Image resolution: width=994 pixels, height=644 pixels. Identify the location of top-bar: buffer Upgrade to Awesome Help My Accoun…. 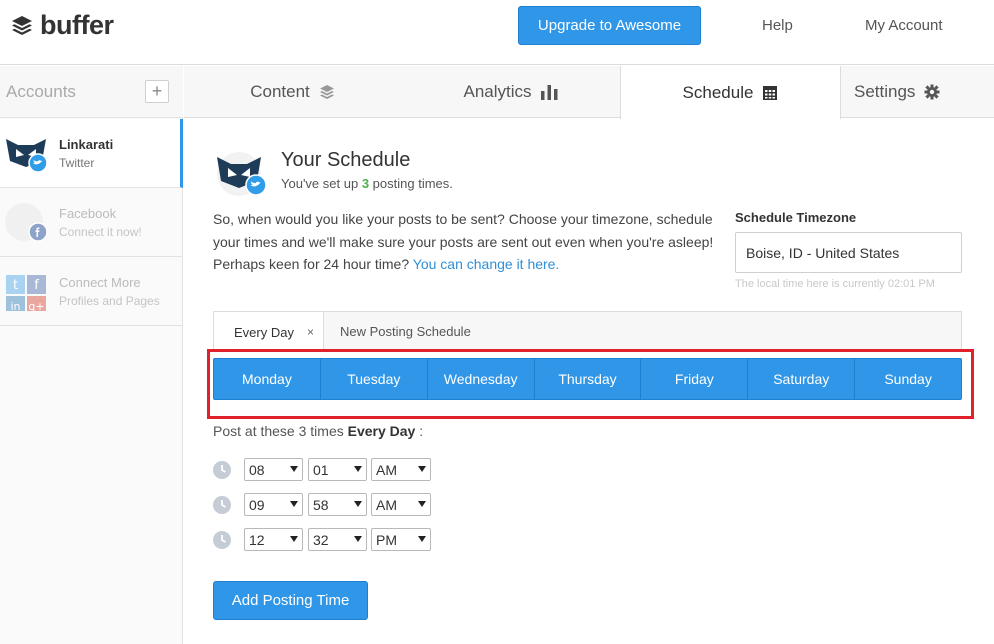
(497, 32).